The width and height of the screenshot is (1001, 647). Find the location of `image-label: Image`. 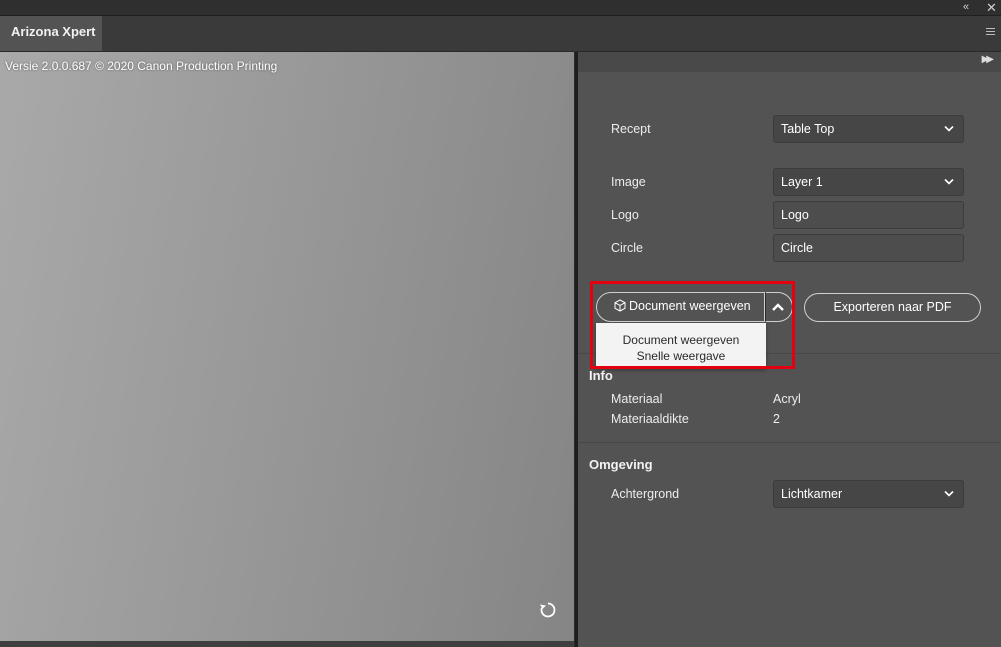

image-label: Image is located at coordinates (628, 182).